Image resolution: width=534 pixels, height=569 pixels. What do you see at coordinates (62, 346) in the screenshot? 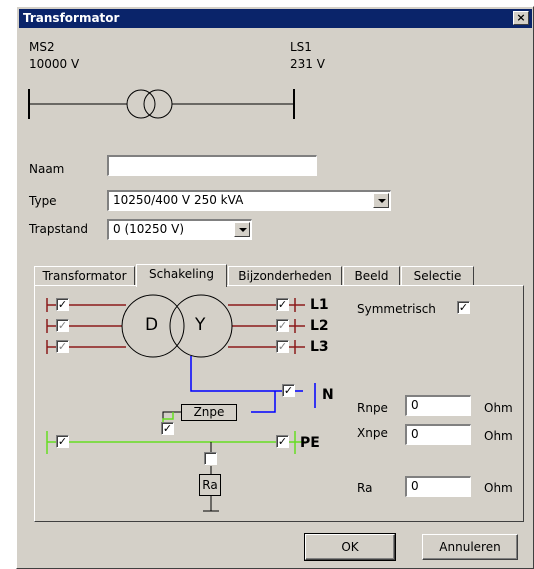
I see `left-l3-checkbox: ✓` at bounding box center [62, 346].